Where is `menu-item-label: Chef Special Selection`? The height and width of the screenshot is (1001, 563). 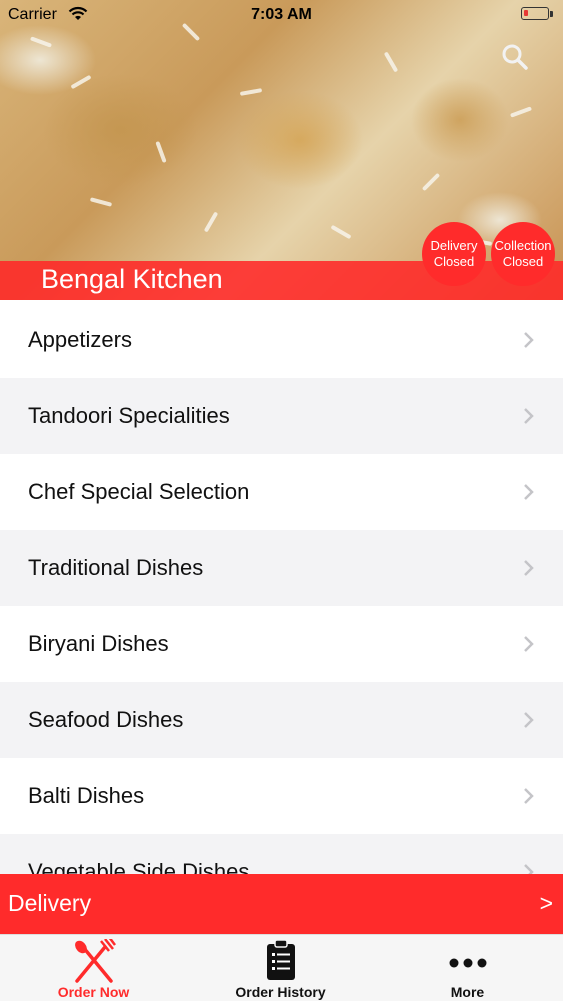
menu-item-label: Chef Special Selection is located at coordinates (139, 491).